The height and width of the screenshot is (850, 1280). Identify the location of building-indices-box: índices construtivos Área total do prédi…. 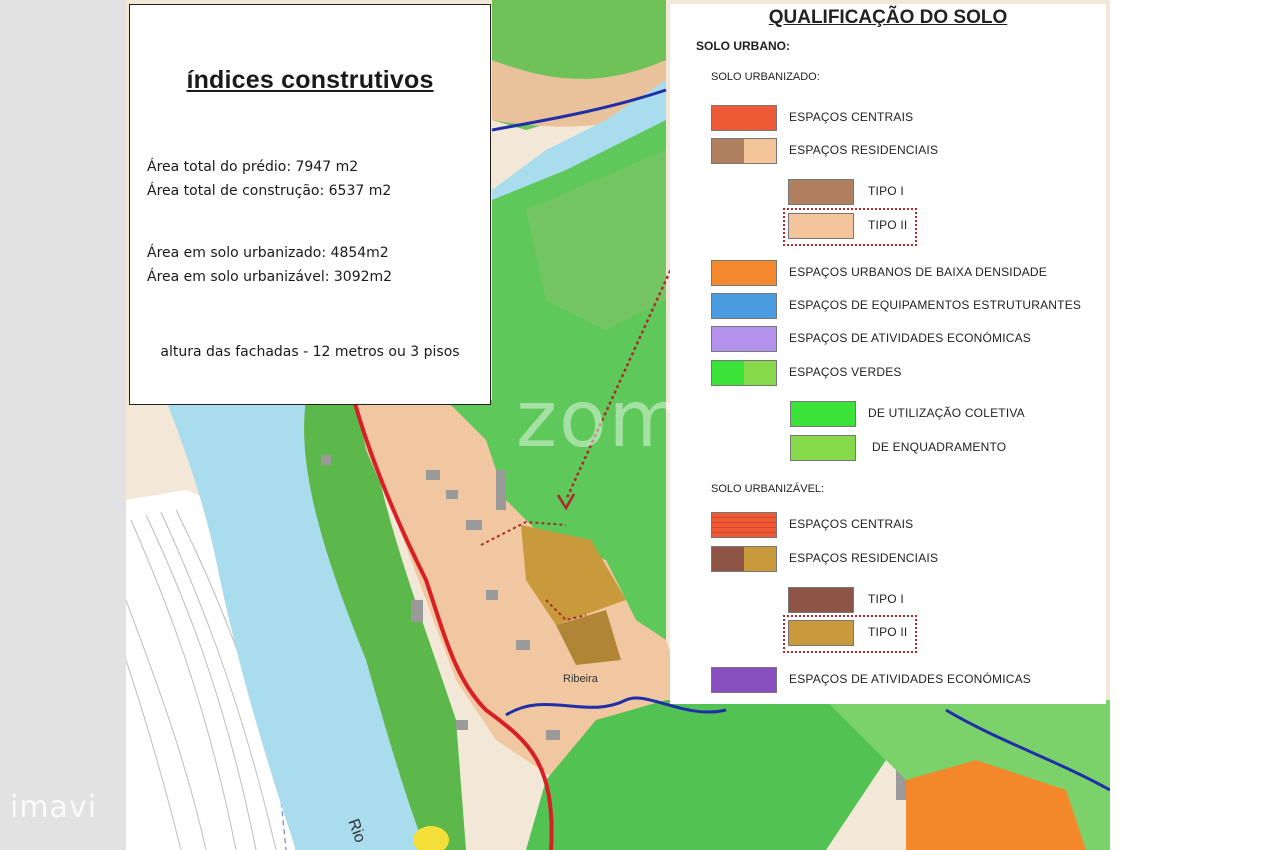
(310, 204).